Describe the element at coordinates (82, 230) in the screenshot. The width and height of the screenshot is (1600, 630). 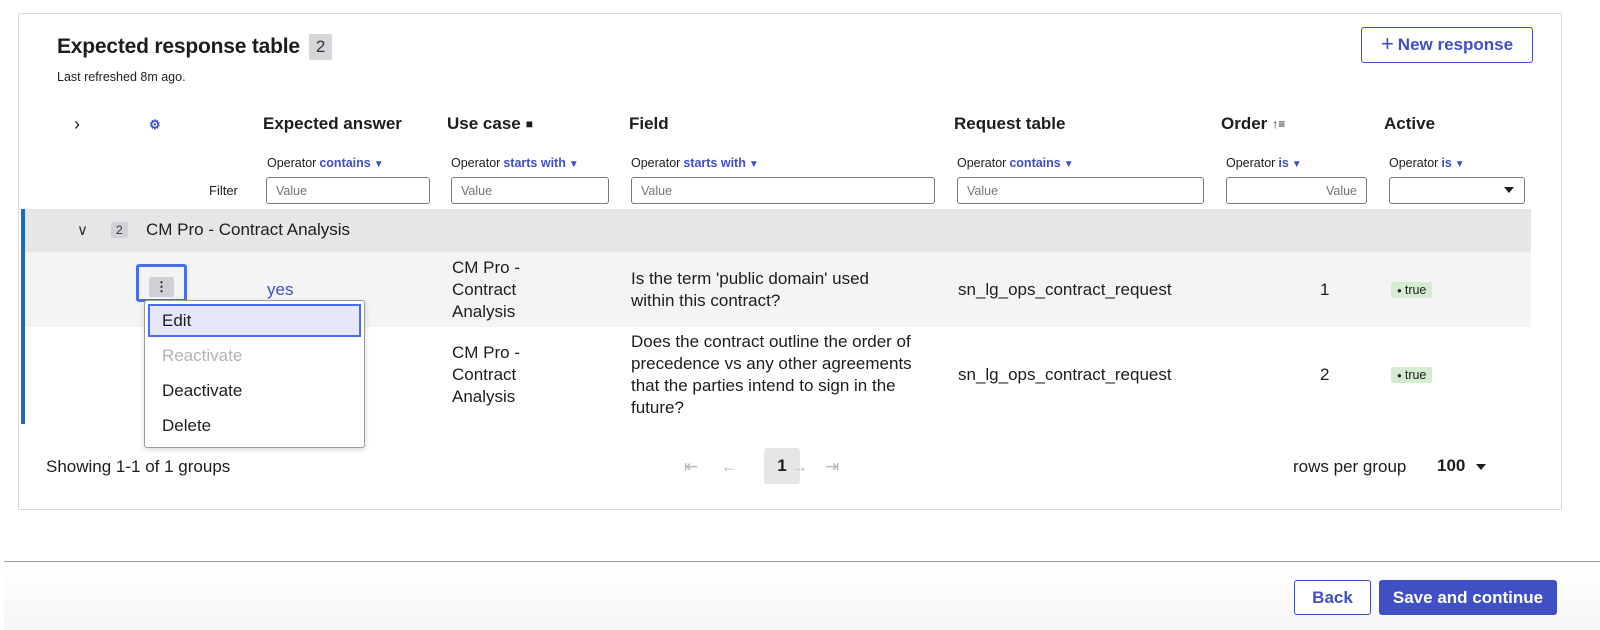
I see `collapse-chevron-icon: ∨` at that location.